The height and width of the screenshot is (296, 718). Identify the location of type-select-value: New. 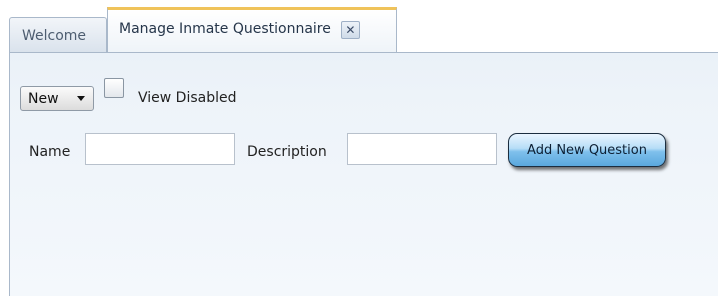
(43, 98).